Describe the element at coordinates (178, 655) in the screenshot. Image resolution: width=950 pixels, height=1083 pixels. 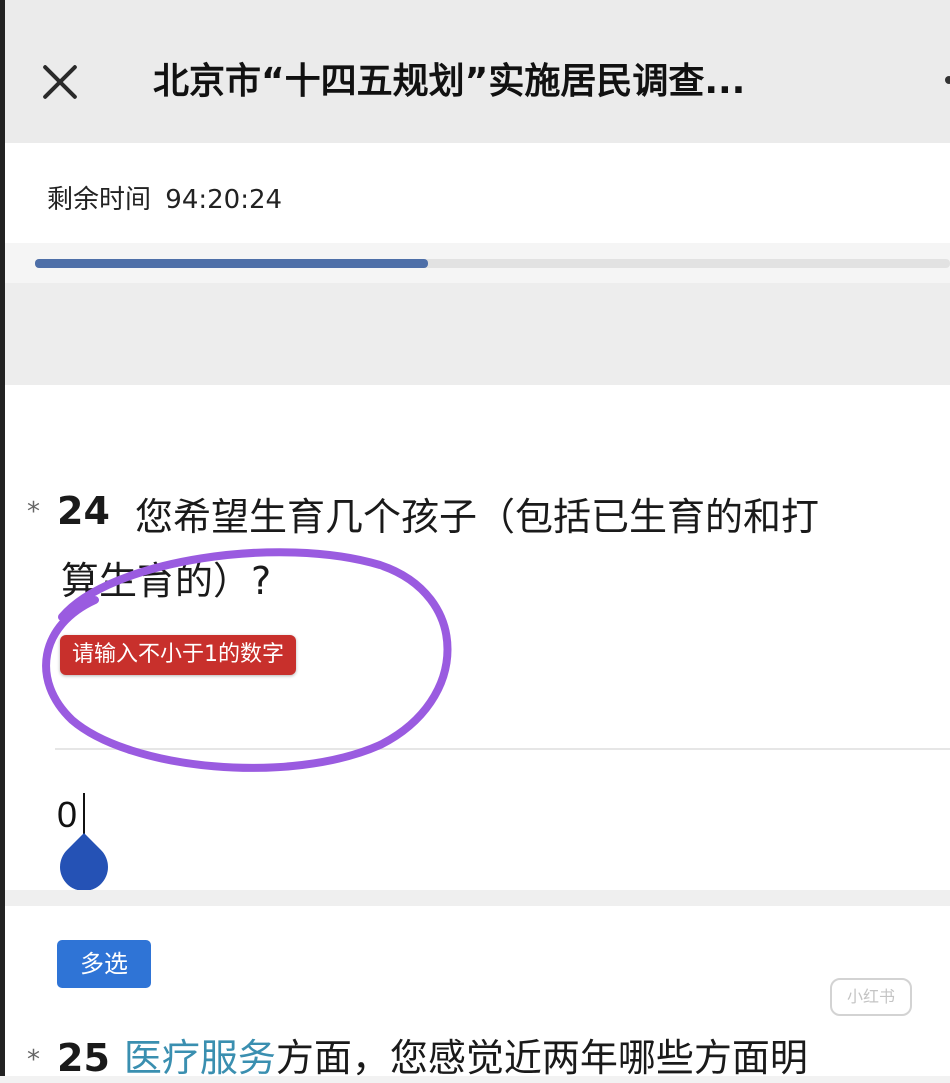
I see `error-message: 请输入不小于1的数字` at that location.